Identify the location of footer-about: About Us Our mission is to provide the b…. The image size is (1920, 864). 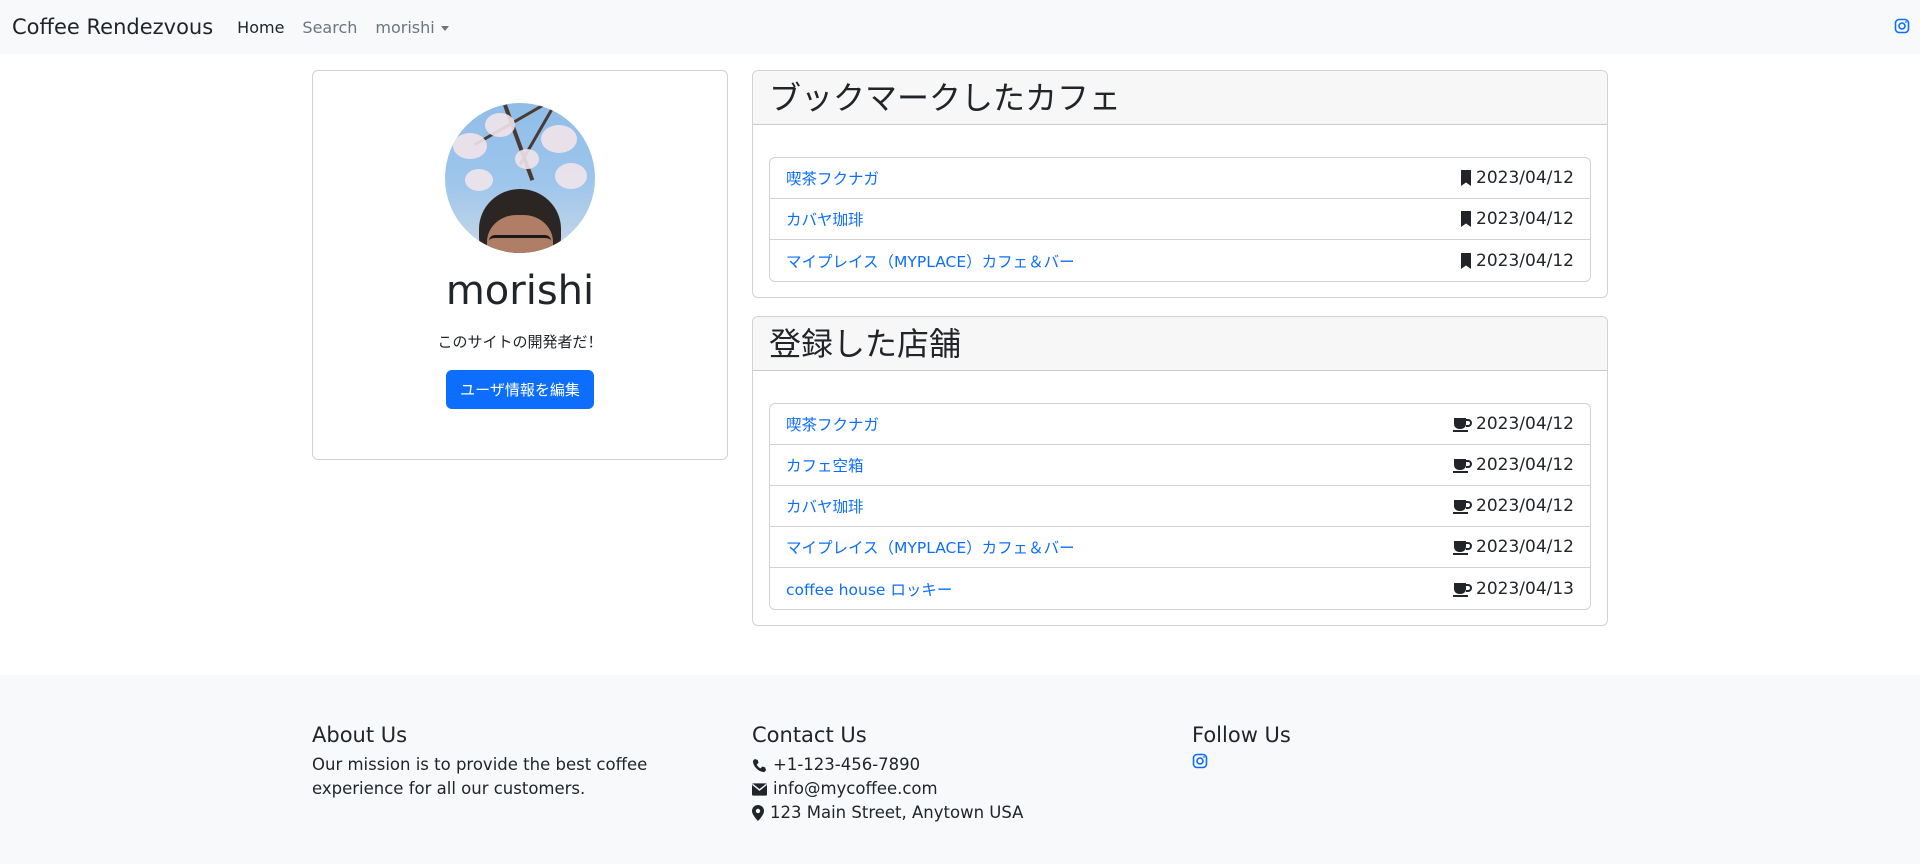
(482, 762).